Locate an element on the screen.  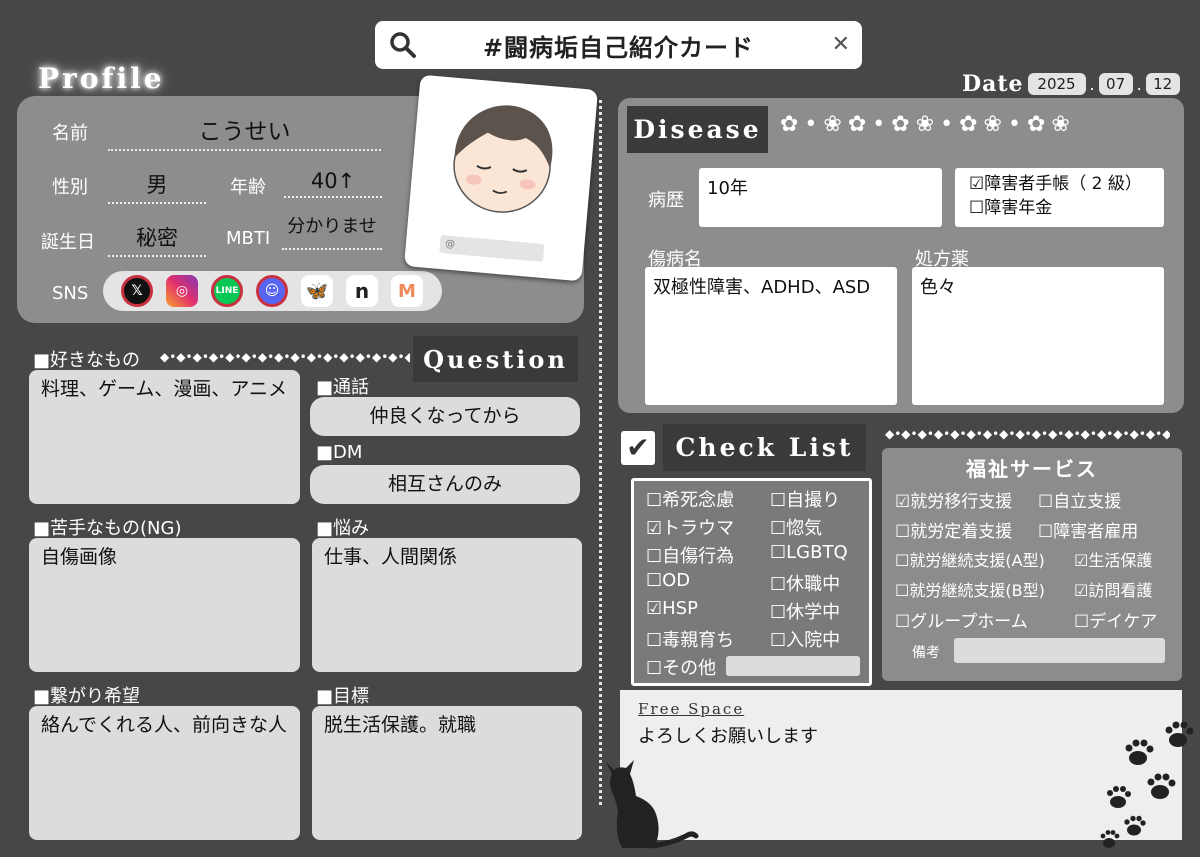
profile-heading: Profile is located at coordinates (101, 78).